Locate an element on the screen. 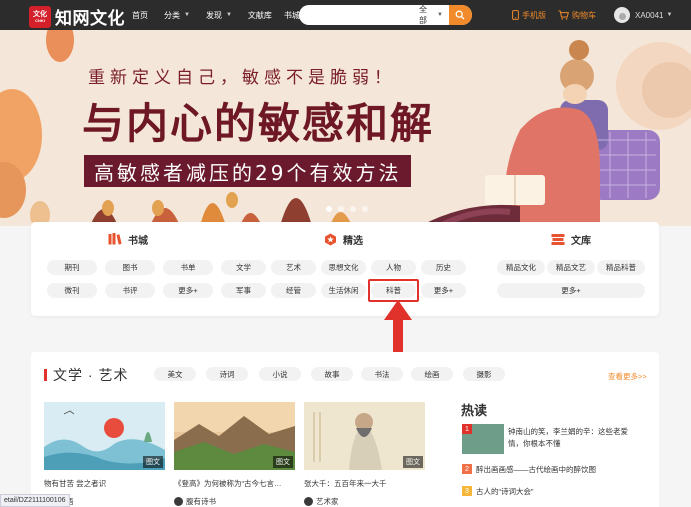 The height and width of the screenshot is (507, 691). rank-badge: 2 is located at coordinates (467, 469).